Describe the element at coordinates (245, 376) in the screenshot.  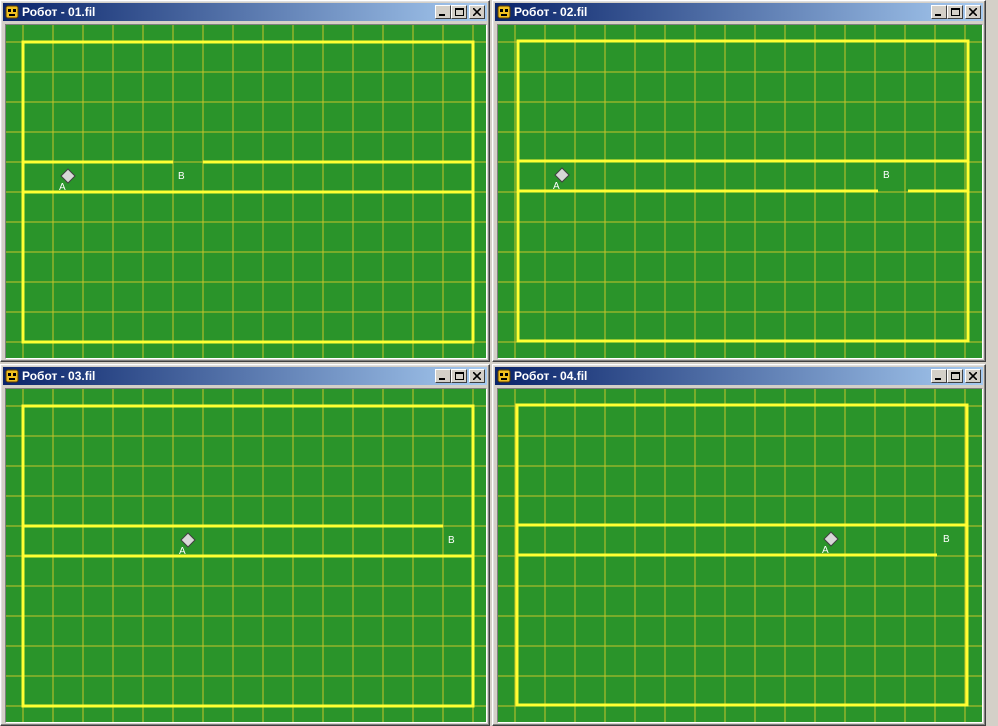
I see `title-bar: Робот - 03.fil` at that location.